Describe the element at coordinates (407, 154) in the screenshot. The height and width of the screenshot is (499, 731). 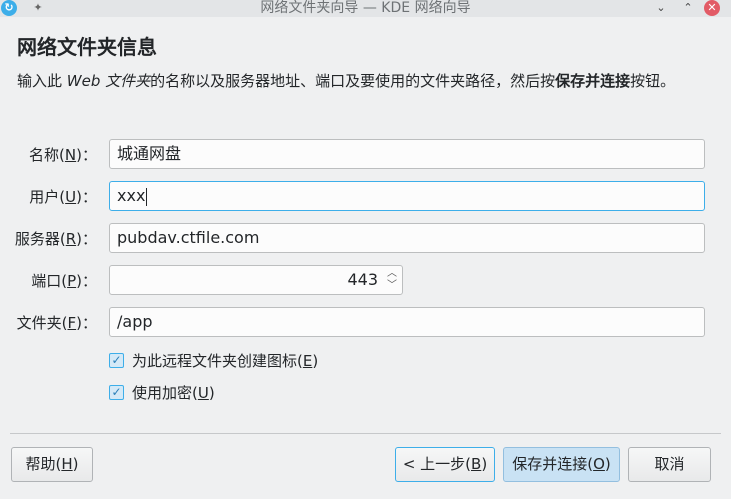
I see `name-input: 城通网盘` at that location.